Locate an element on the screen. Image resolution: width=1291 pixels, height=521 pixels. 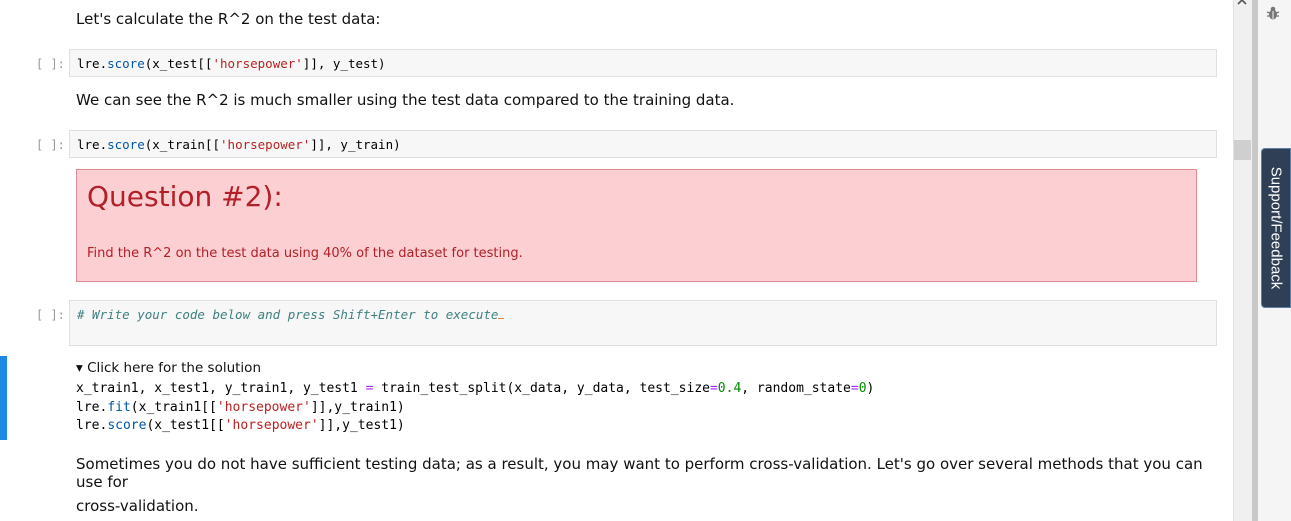
solution-toggle: ▾ Click here for the solution is located at coordinates (475, 368).